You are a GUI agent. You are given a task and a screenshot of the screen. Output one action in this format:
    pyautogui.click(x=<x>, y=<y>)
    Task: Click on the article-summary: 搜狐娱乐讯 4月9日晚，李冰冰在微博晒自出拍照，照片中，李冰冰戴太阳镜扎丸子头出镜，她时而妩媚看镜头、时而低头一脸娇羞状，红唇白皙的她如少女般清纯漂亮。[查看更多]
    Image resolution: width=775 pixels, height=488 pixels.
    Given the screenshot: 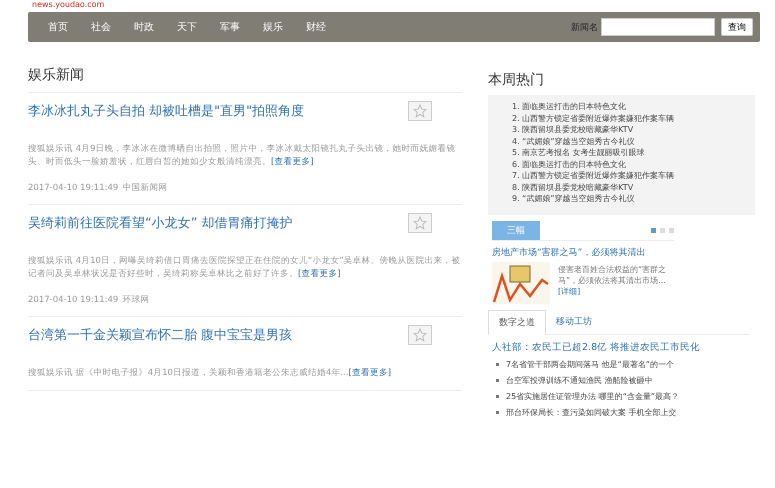 What is the action you would take?
    pyautogui.click(x=242, y=156)
    